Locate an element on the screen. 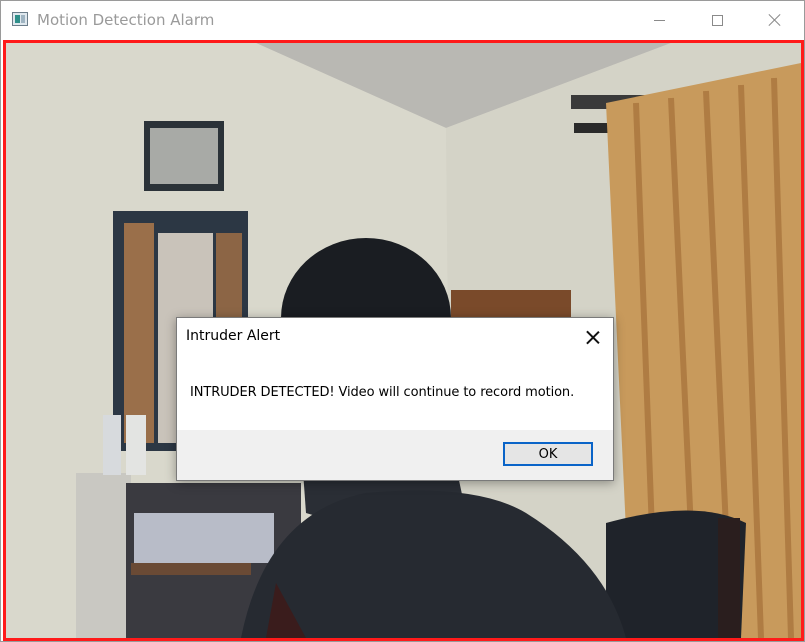 The width and height of the screenshot is (805, 642). dialog-title: Intruder Alert is located at coordinates (233, 336).